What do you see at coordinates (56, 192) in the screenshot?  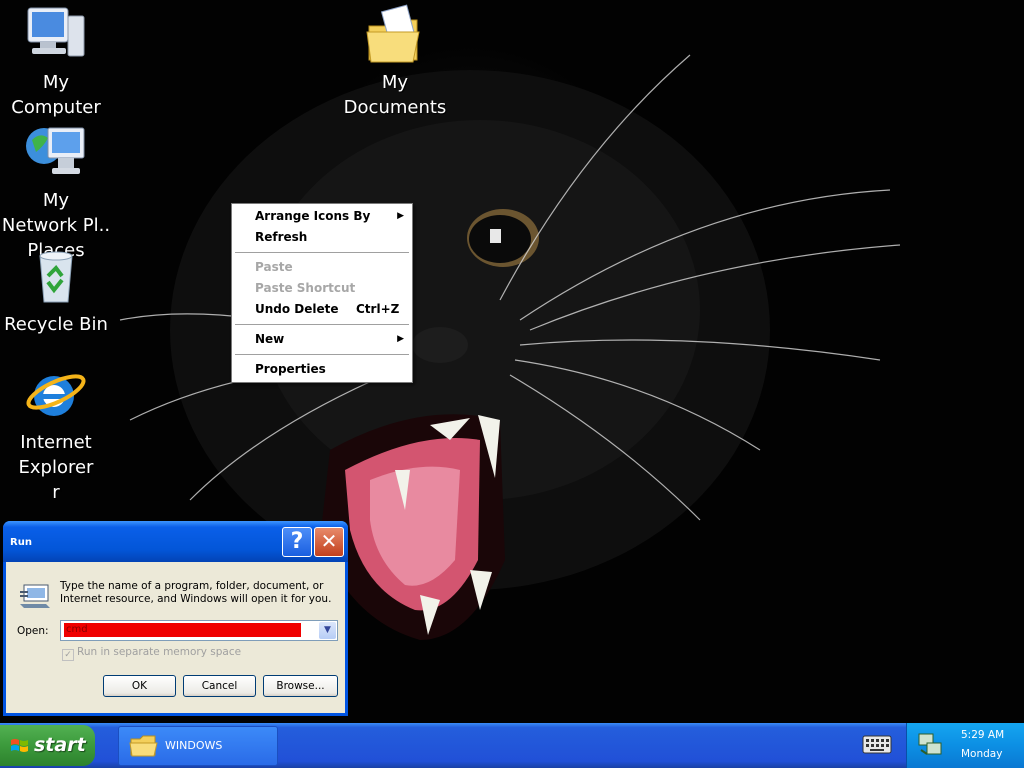 I see `my-network-places-icon: My Network Pl.. Places` at bounding box center [56, 192].